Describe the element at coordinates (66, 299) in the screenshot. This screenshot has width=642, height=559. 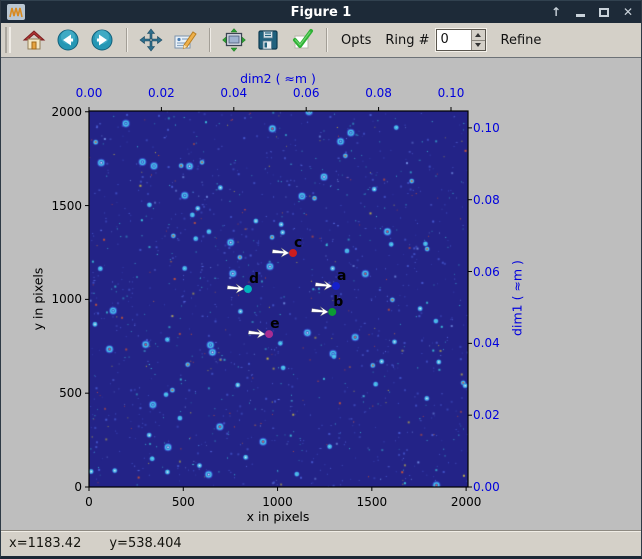
I see `y-tick-label: 1000` at that location.